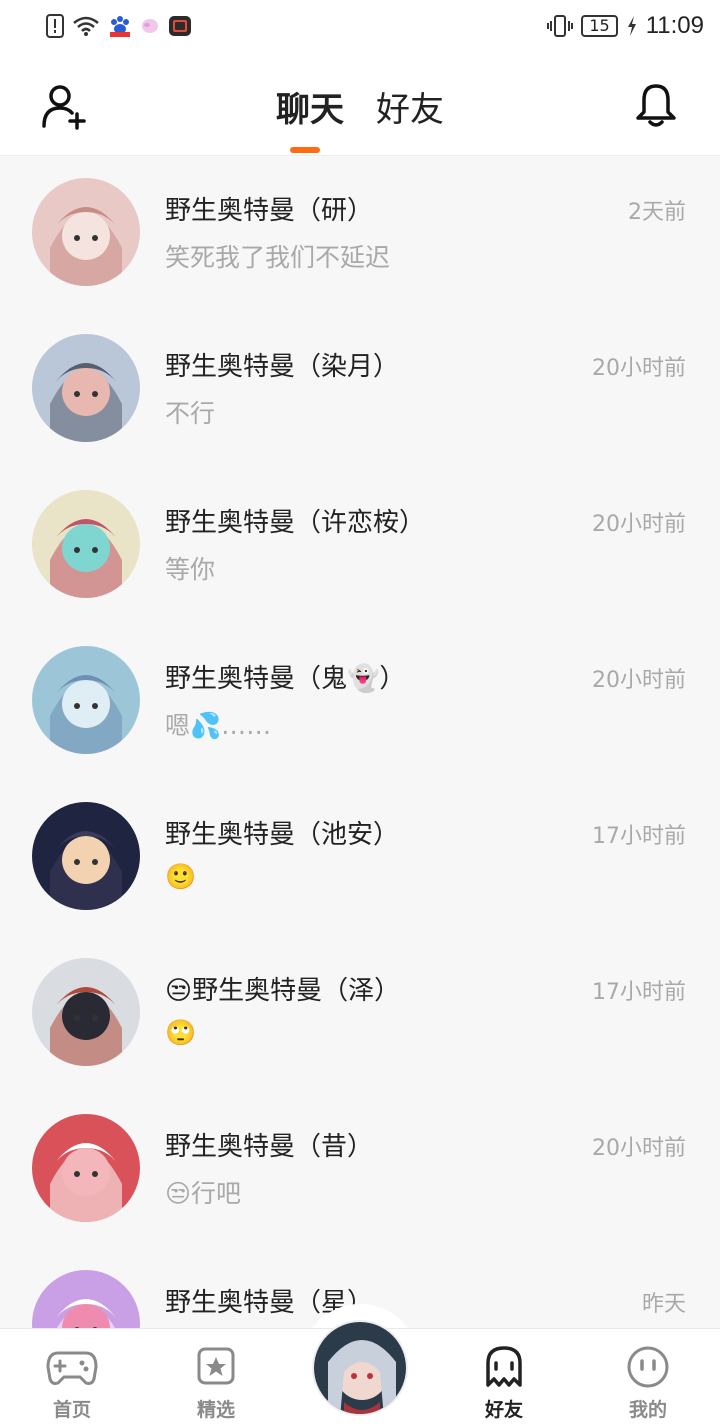 The image size is (720, 1428). Describe the element at coordinates (360, 1368) in the screenshot. I see `center-avatar` at that location.